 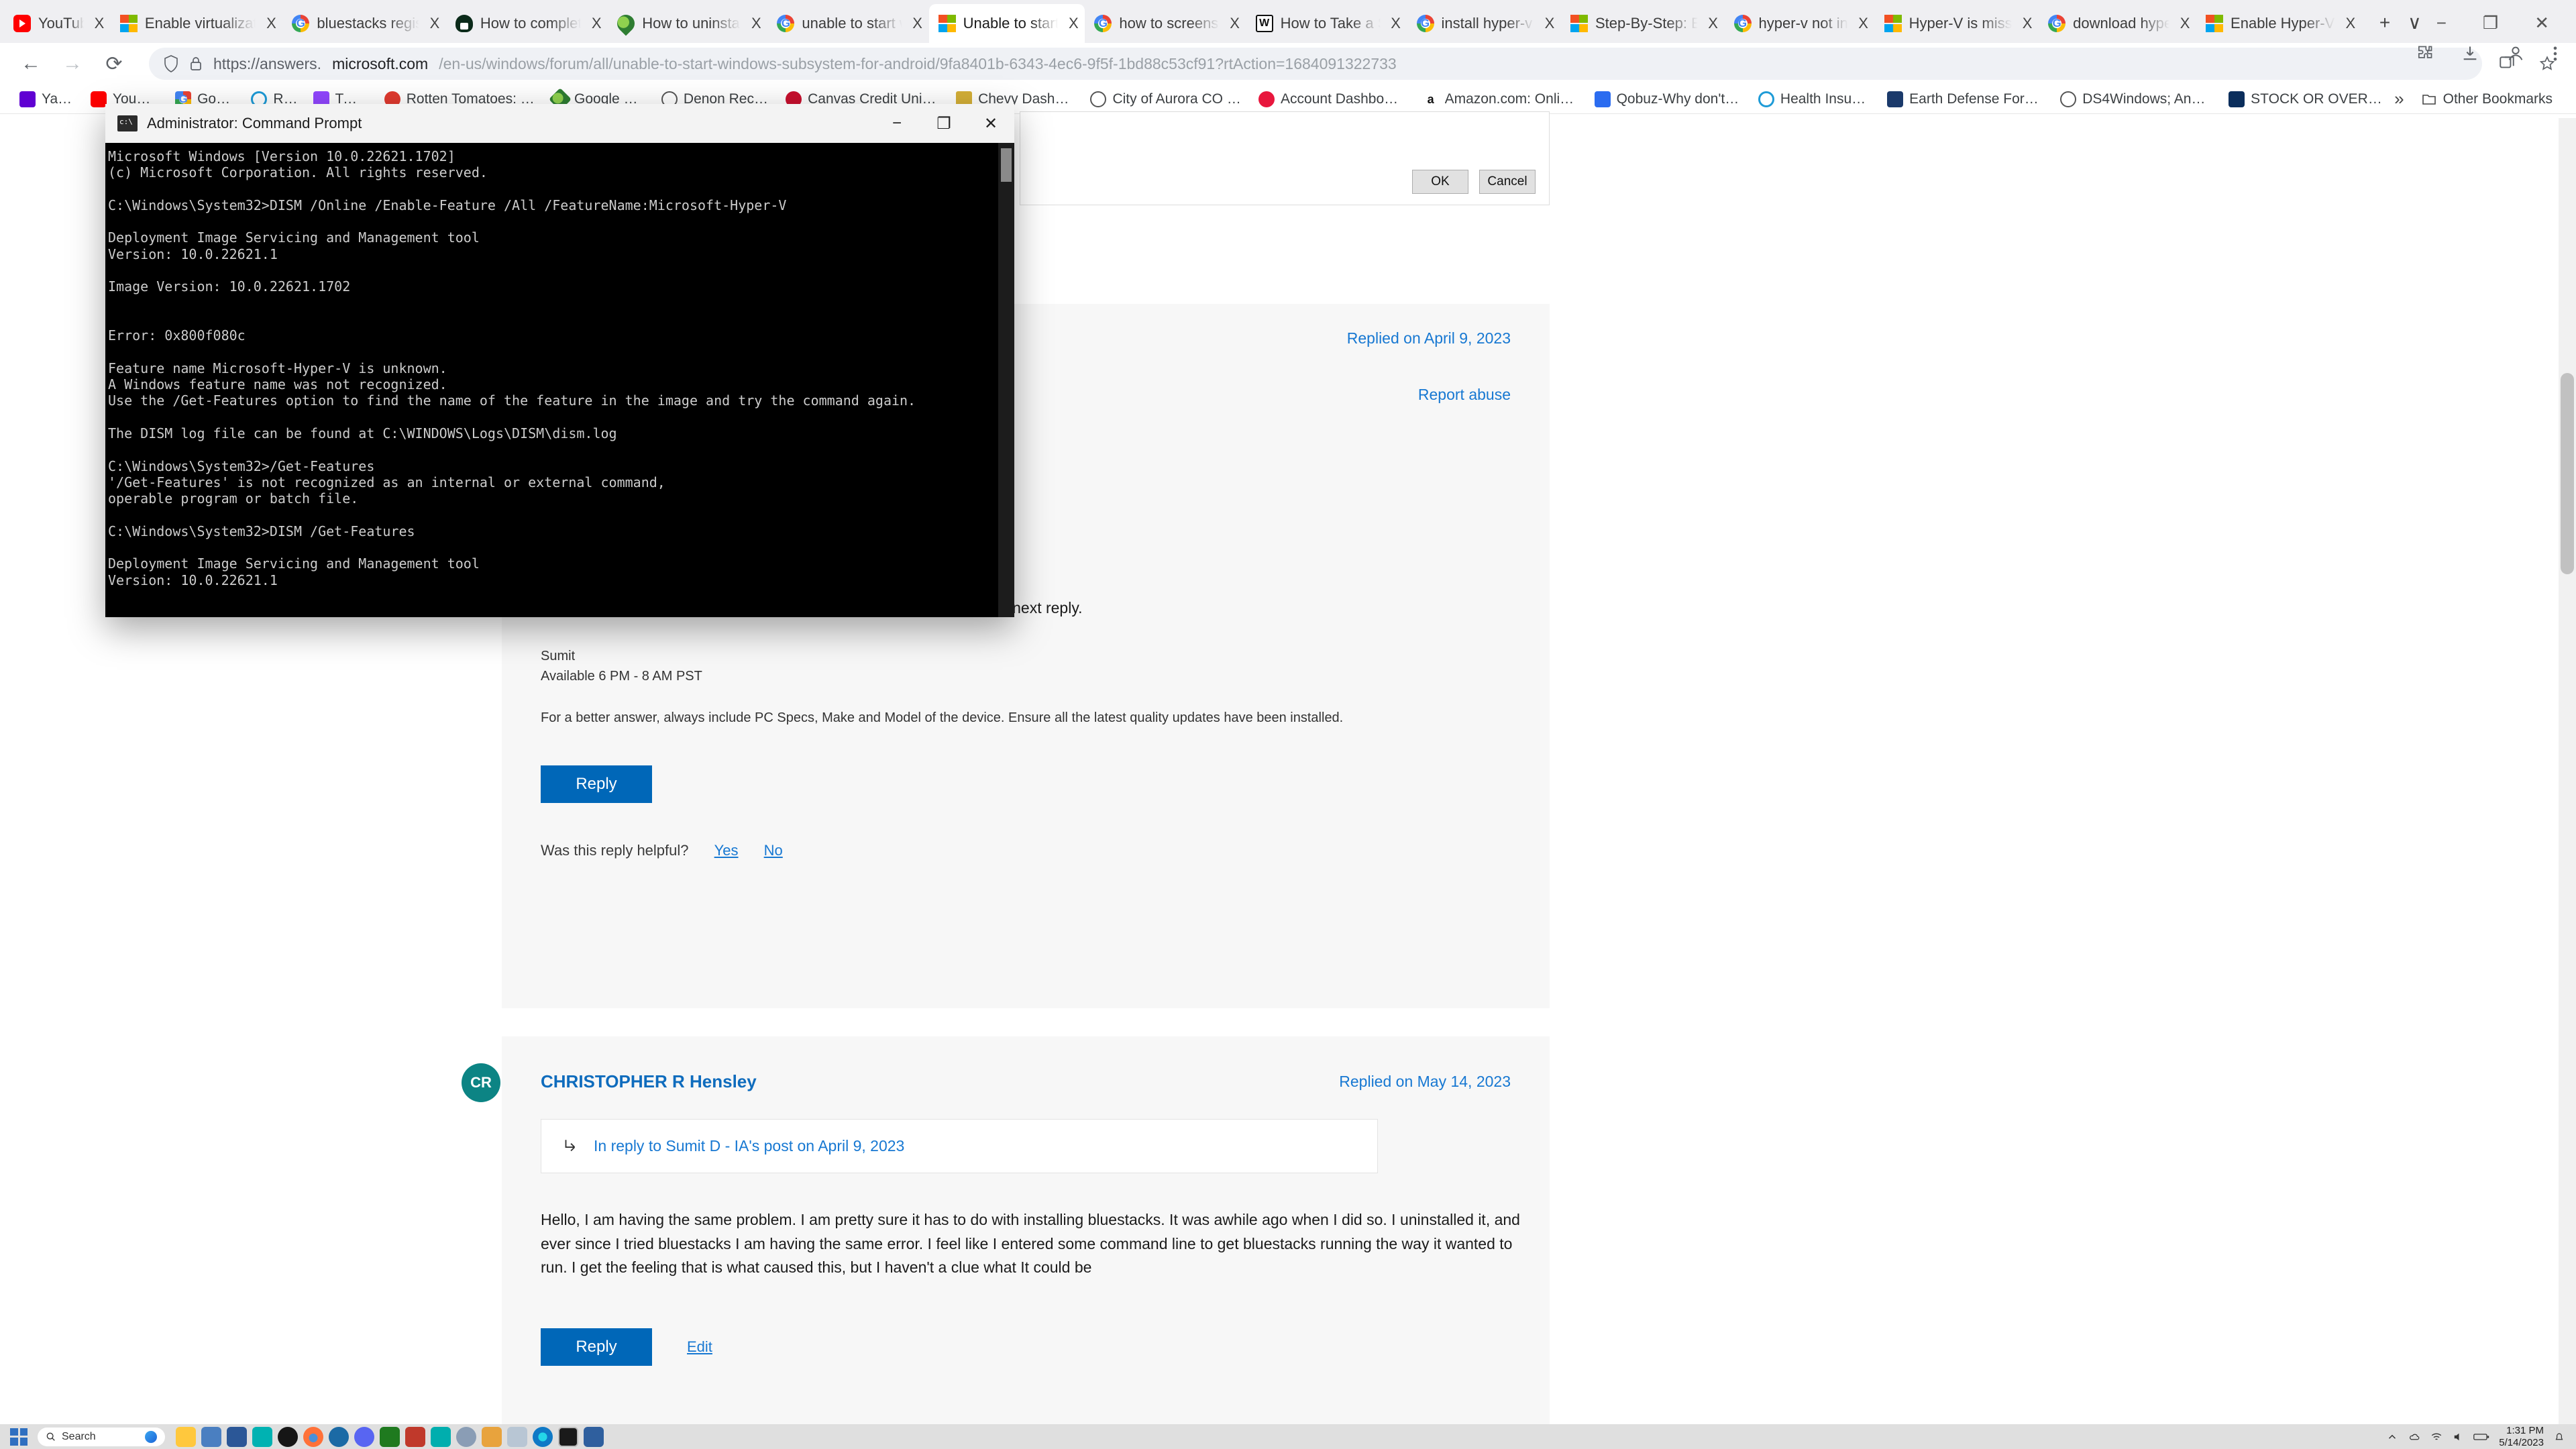 What do you see at coordinates (46, 99) in the screenshot?
I see `bookmark-item: Yahoo` at bounding box center [46, 99].